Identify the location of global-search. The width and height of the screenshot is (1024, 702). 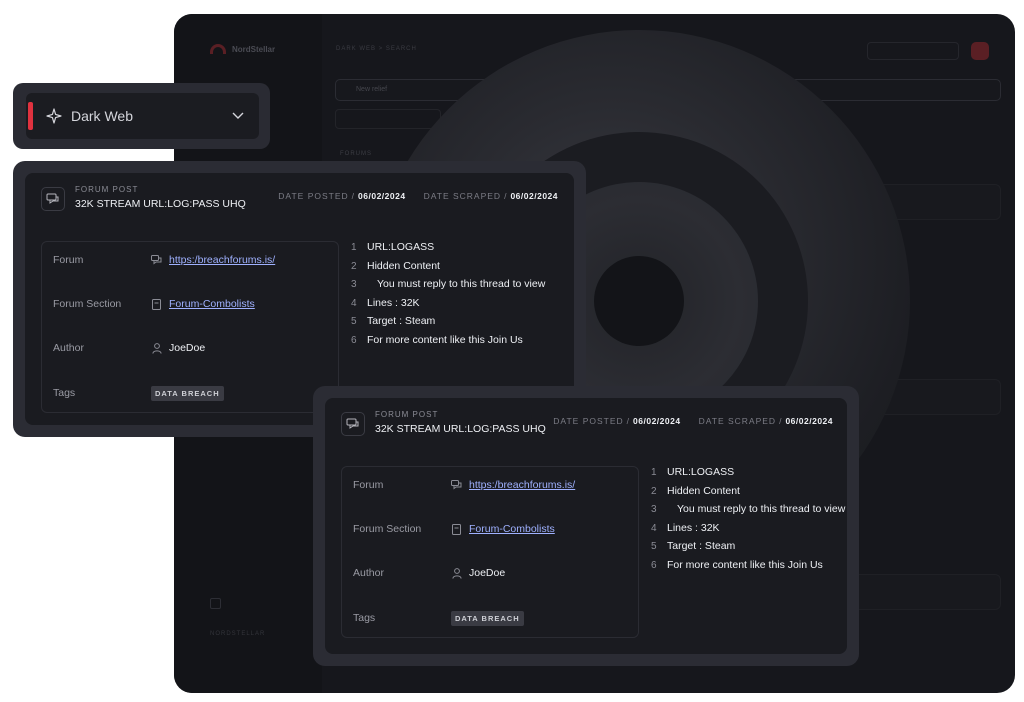
(913, 51).